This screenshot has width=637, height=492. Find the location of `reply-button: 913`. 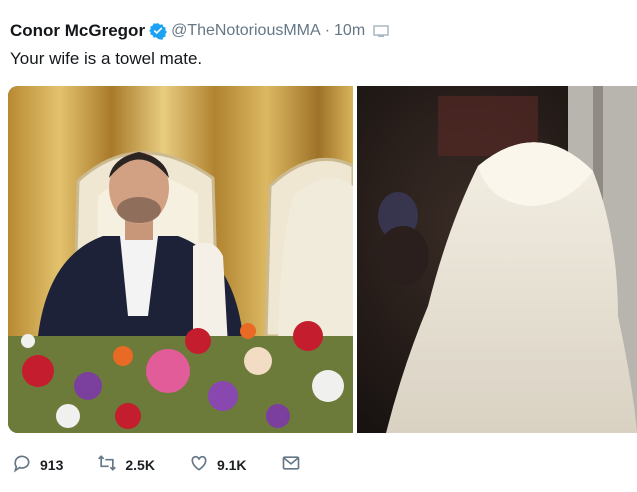

reply-button: 913 is located at coordinates (37, 465).